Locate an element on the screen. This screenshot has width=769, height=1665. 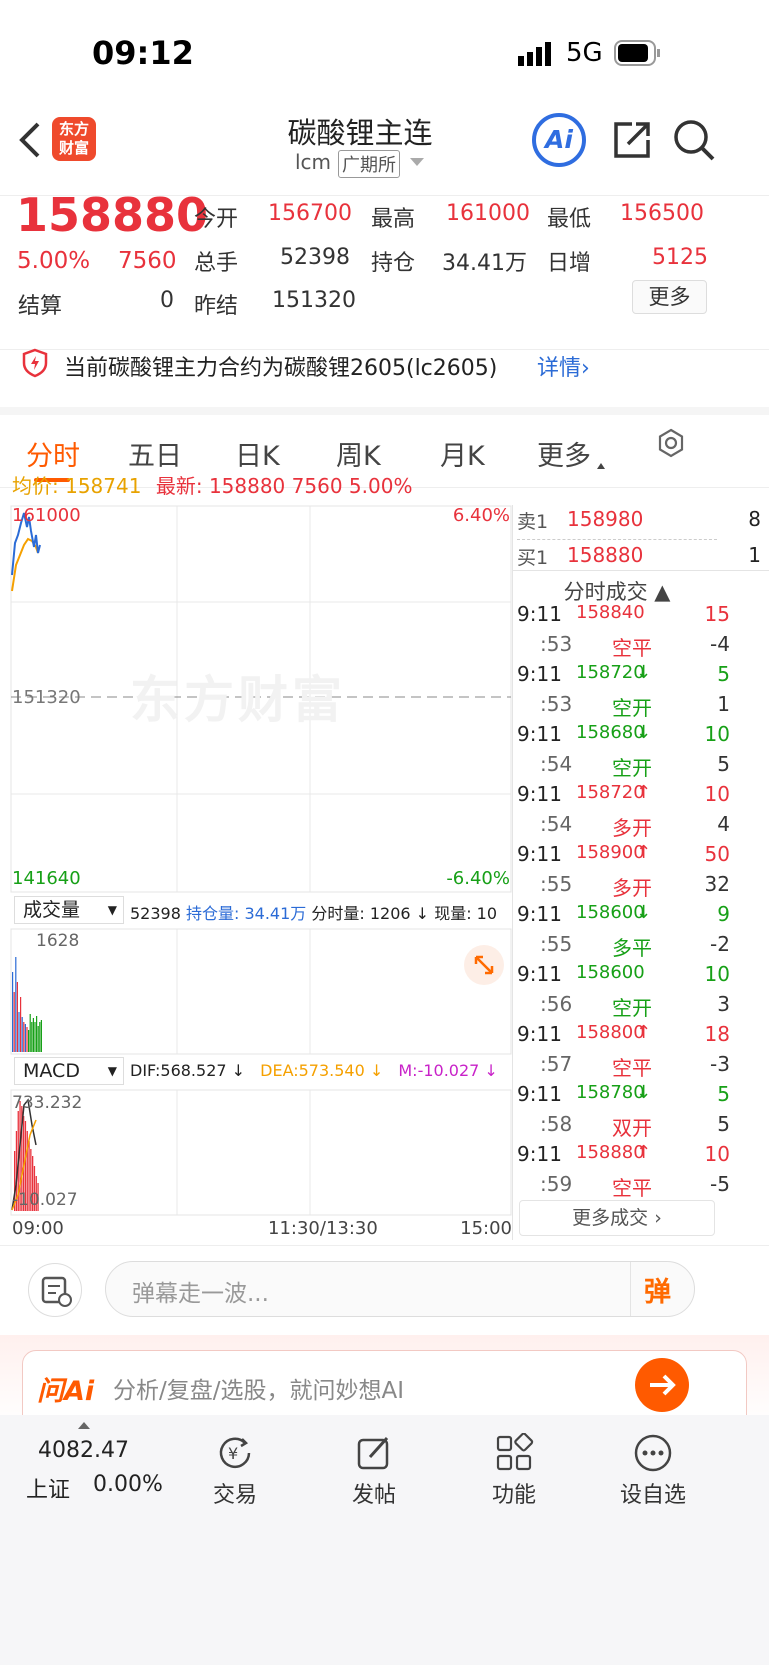
danmu-input: 弹幕走一波... 弹 is located at coordinates (400, 1289).